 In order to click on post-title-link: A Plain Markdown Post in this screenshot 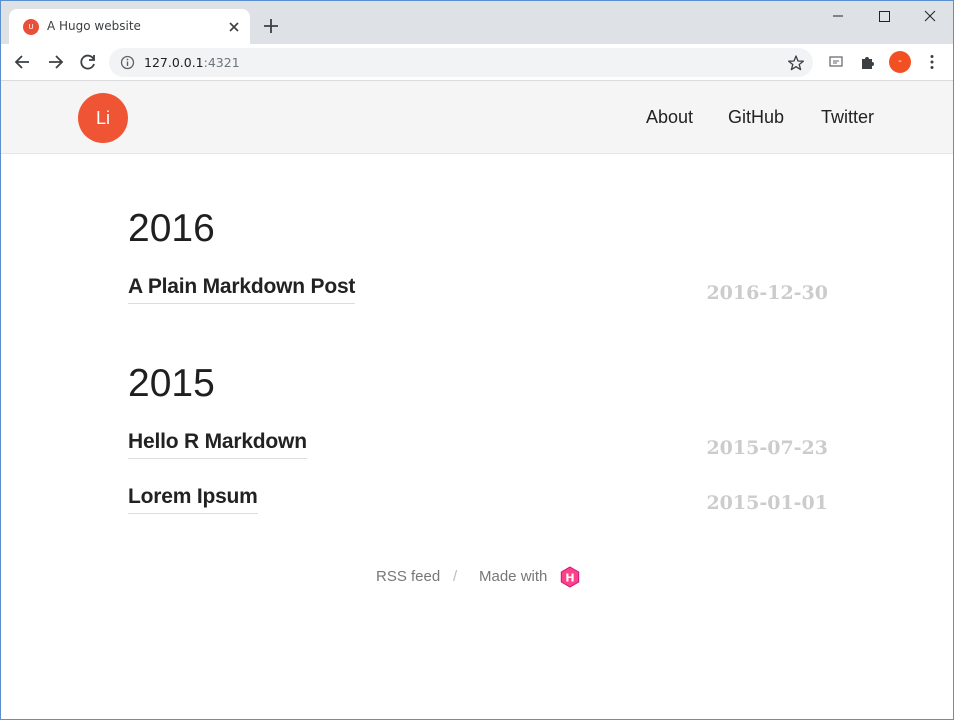, I will do `click(241, 289)`.